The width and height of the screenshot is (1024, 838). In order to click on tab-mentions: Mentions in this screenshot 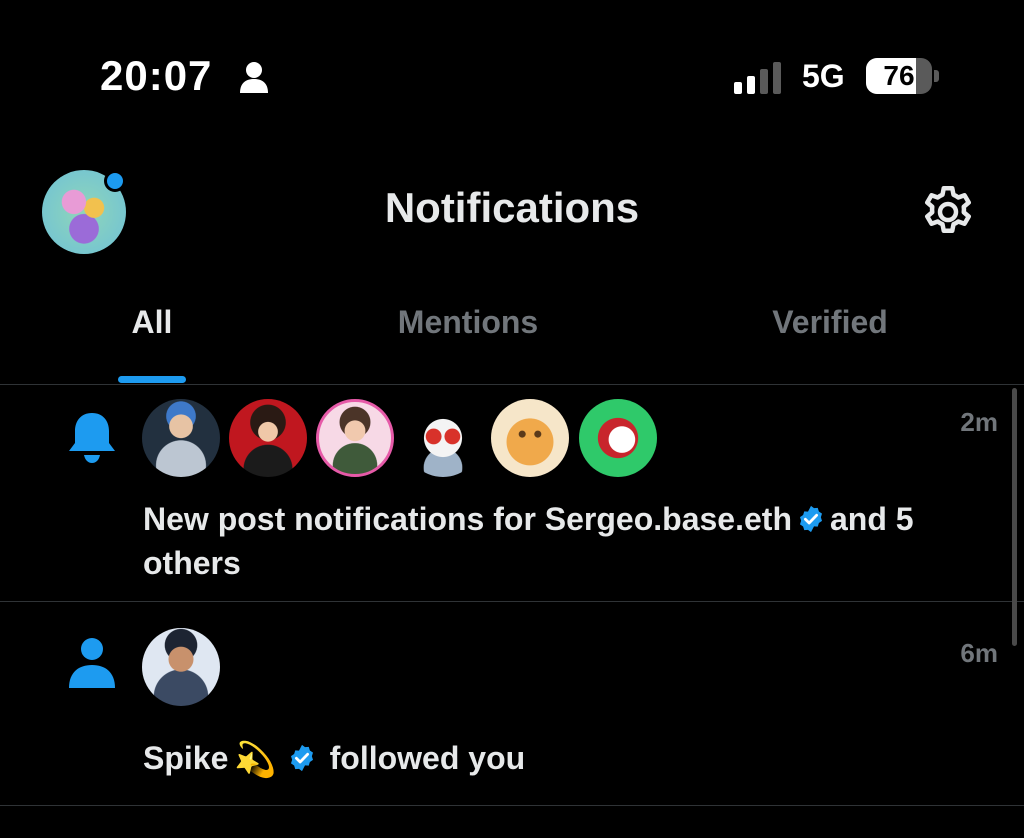, I will do `click(468, 322)`.